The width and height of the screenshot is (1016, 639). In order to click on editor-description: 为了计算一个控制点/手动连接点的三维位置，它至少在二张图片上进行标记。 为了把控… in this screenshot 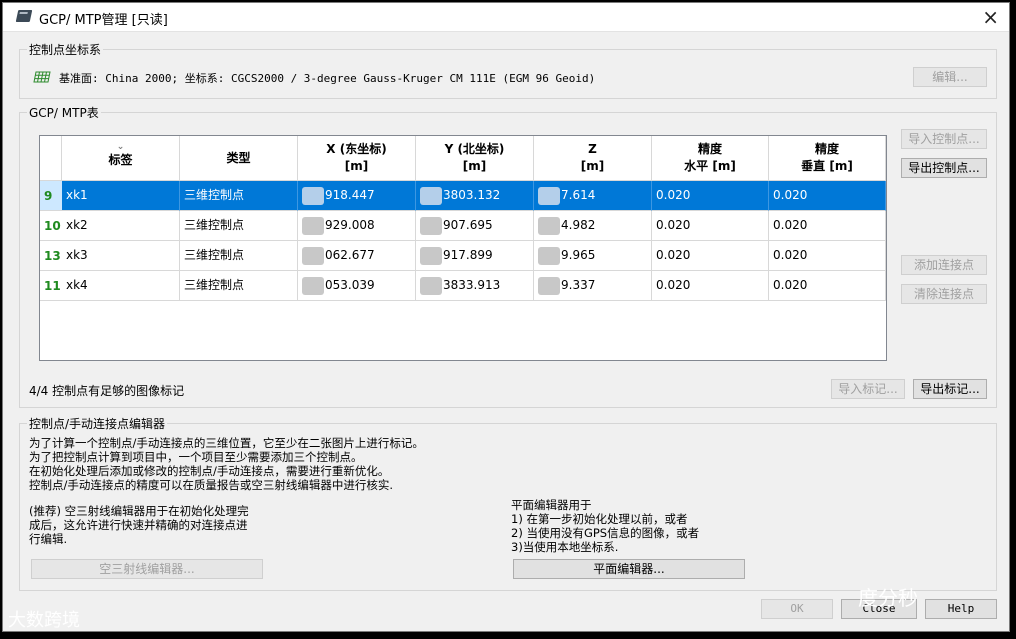, I will do `click(226, 464)`.